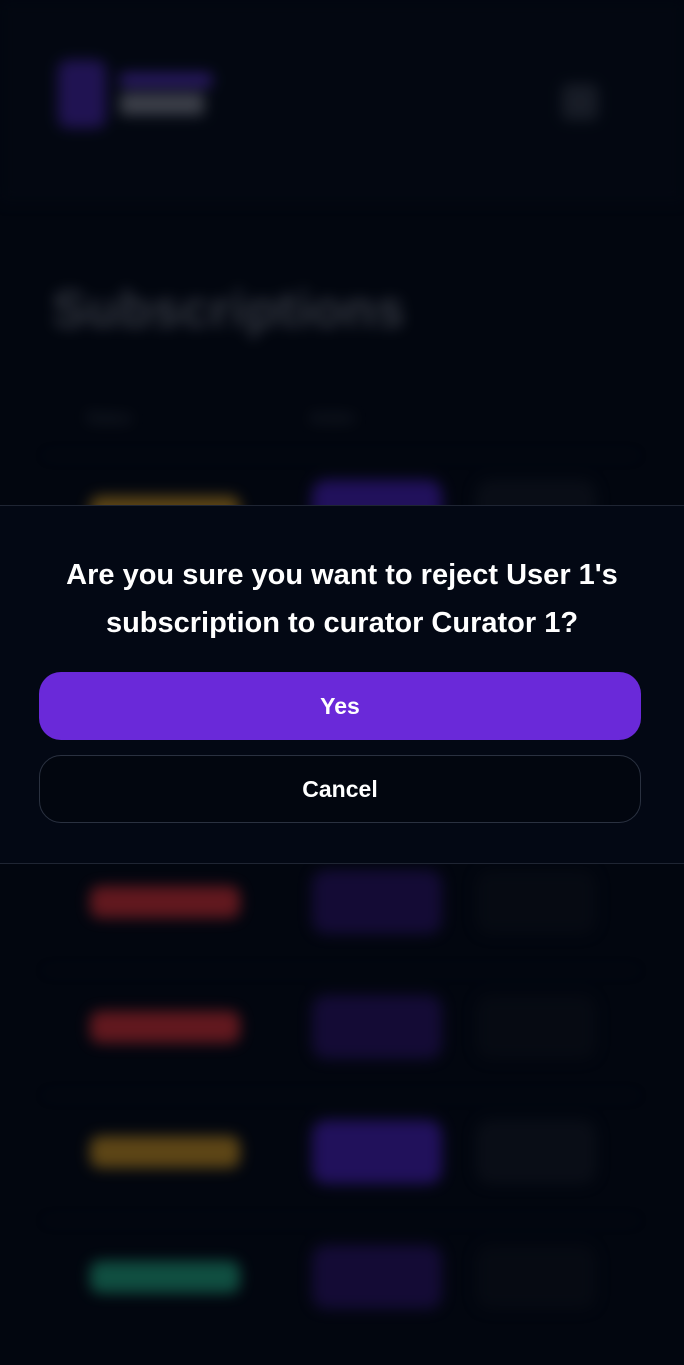 The width and height of the screenshot is (684, 1365). Describe the element at coordinates (135, 94) in the screenshot. I see `app-logo` at that location.